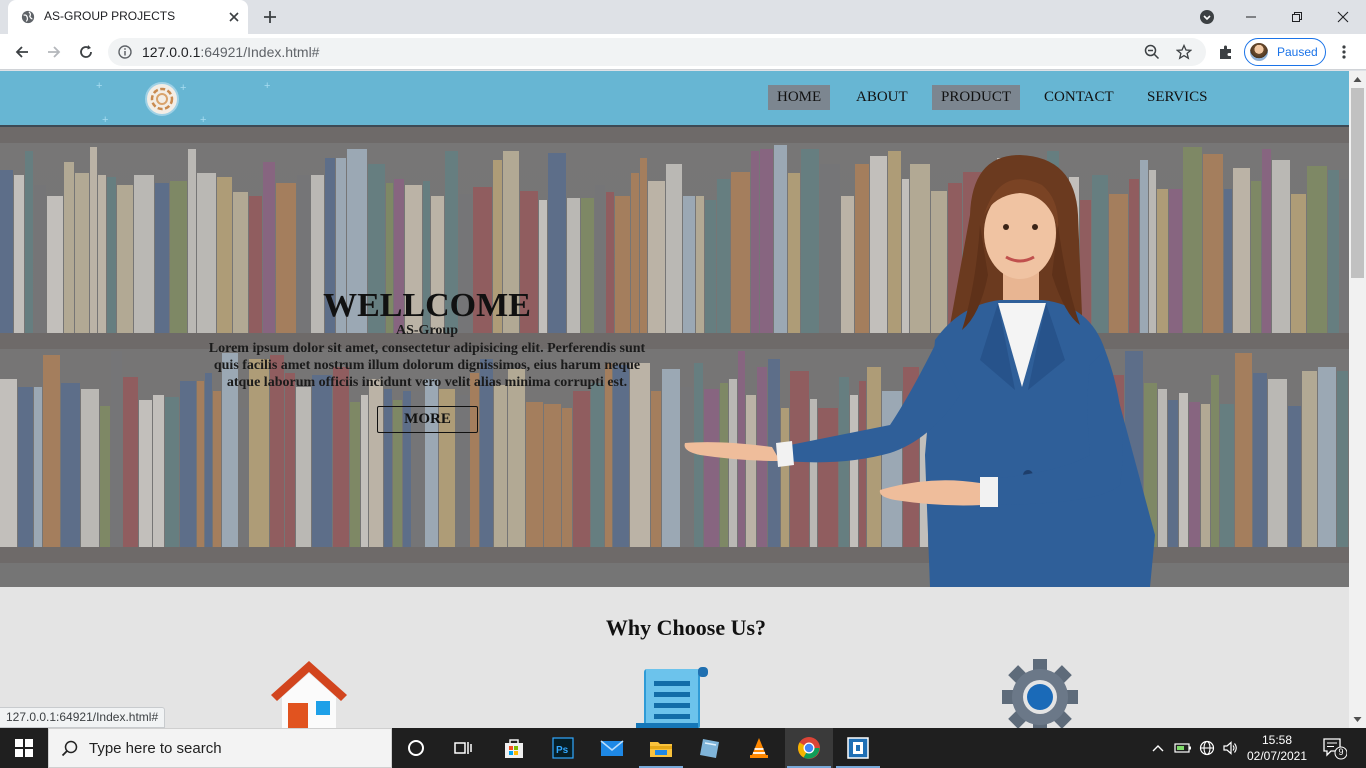  I want to click on reload-button, so click(86, 52).